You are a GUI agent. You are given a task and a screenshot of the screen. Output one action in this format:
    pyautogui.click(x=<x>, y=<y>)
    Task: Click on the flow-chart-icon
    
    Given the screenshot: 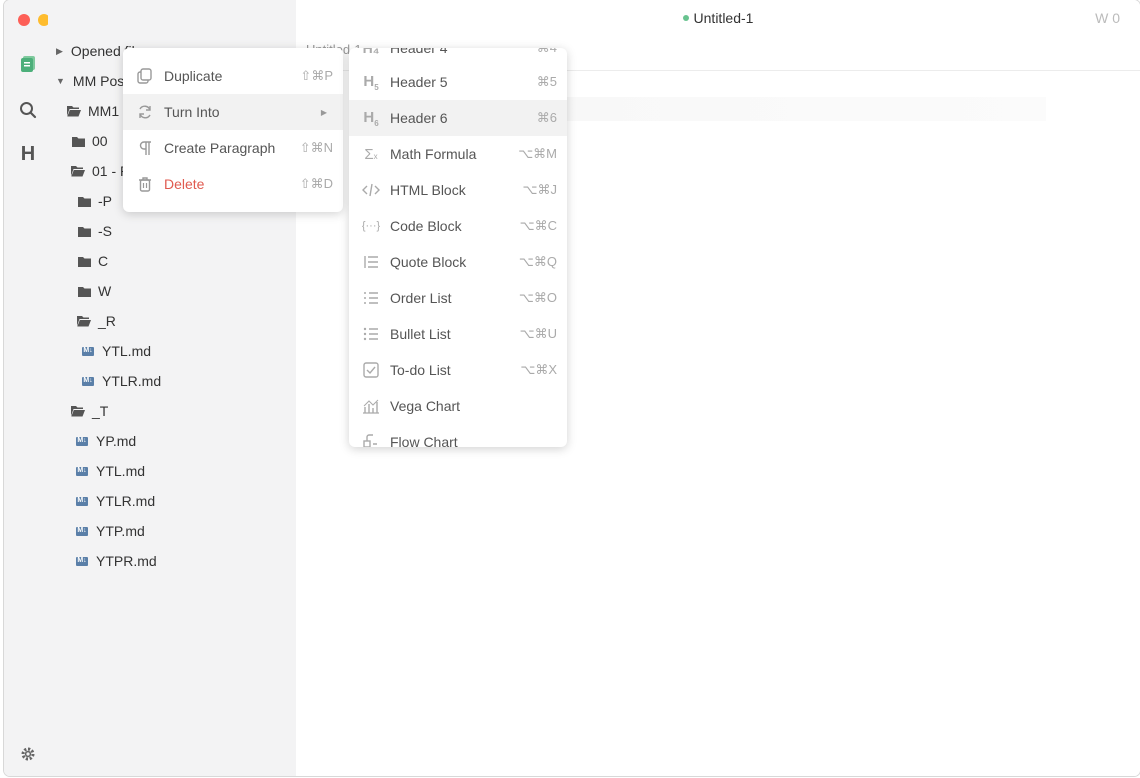 What is the action you would take?
    pyautogui.click(x=371, y=439)
    